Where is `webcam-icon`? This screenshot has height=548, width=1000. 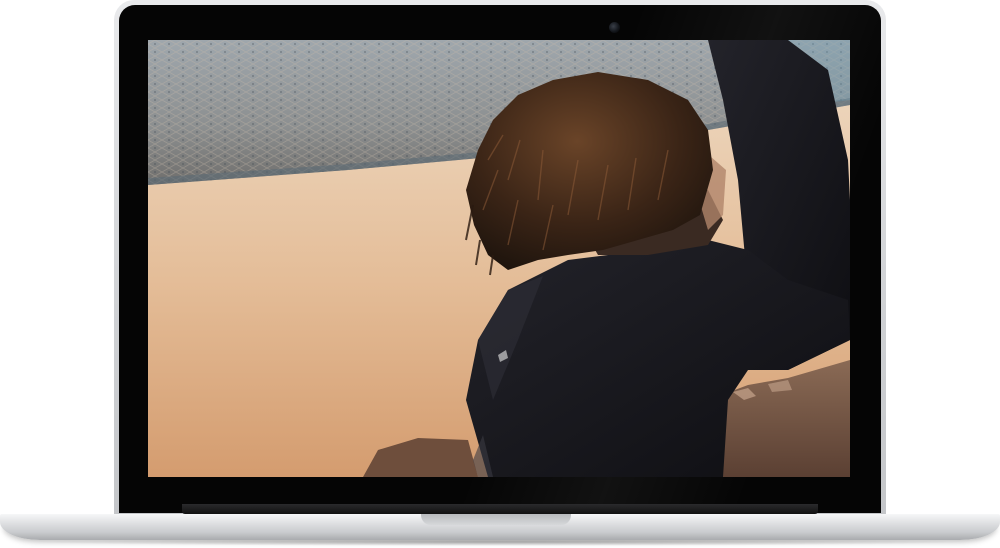
webcam-icon is located at coordinates (614, 27).